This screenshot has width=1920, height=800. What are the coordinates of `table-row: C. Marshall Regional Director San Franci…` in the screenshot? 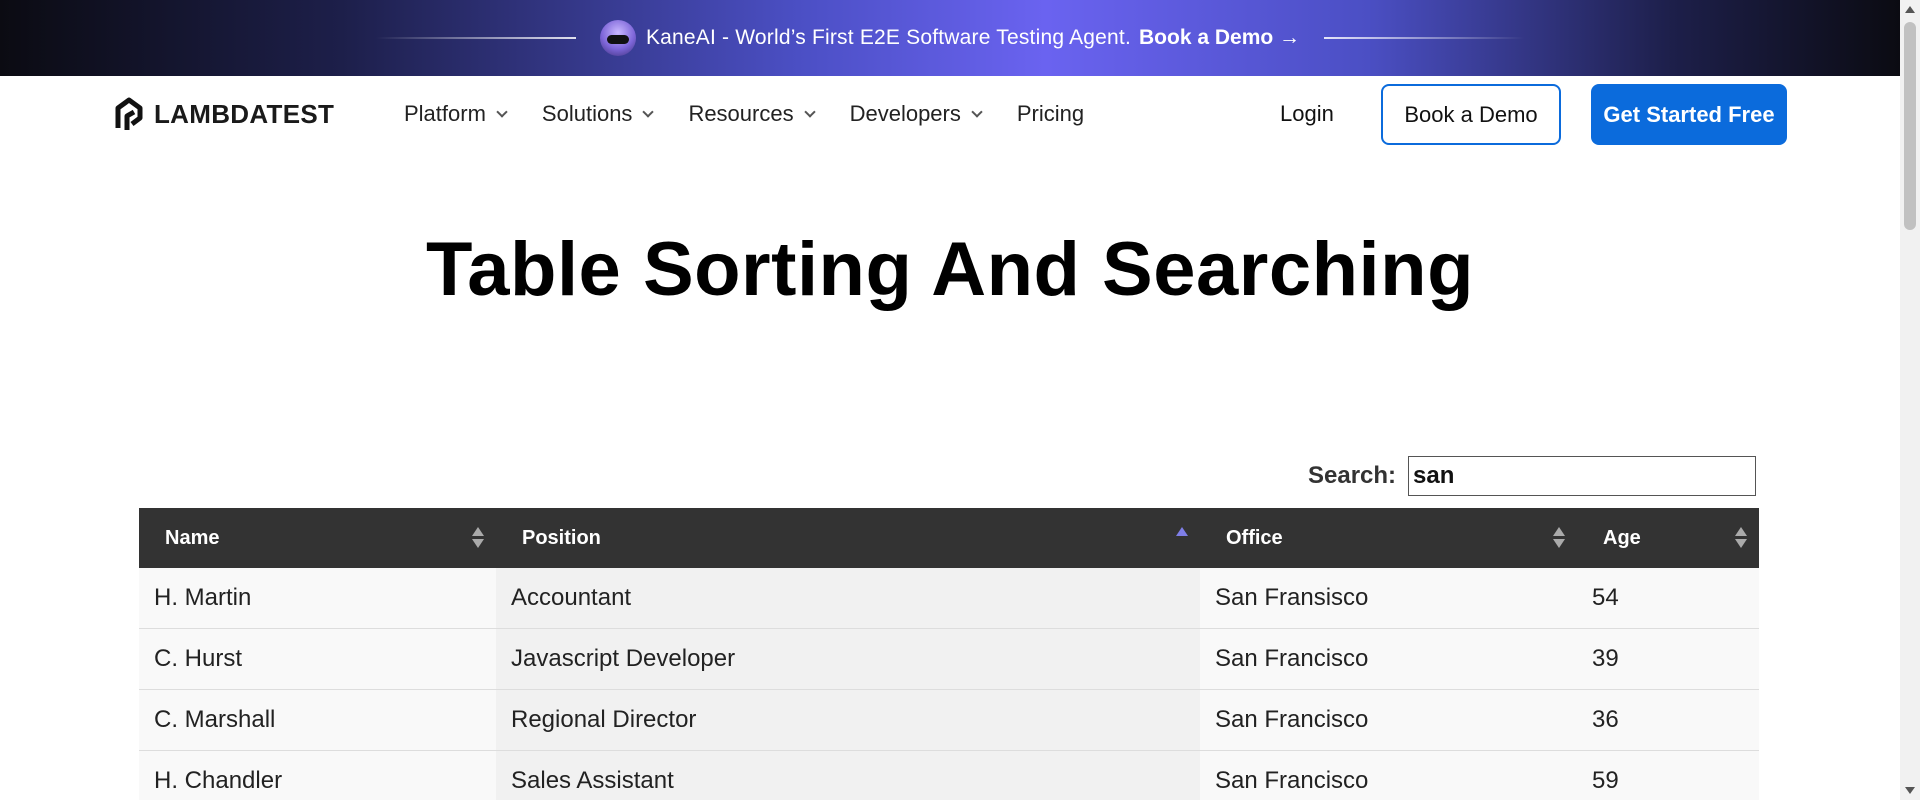 It's located at (949, 720).